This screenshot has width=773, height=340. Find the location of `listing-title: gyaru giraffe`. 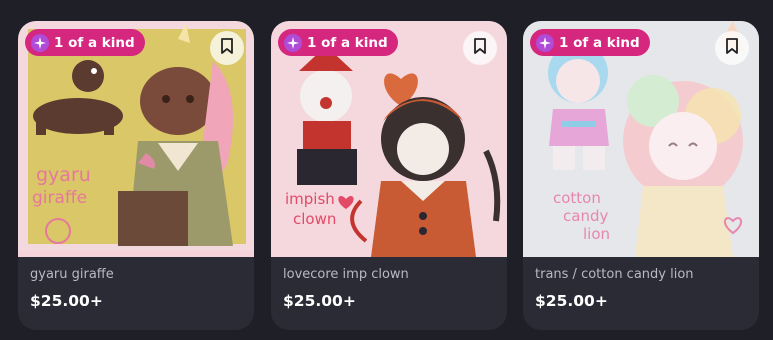

listing-title: gyaru giraffe is located at coordinates (72, 274).